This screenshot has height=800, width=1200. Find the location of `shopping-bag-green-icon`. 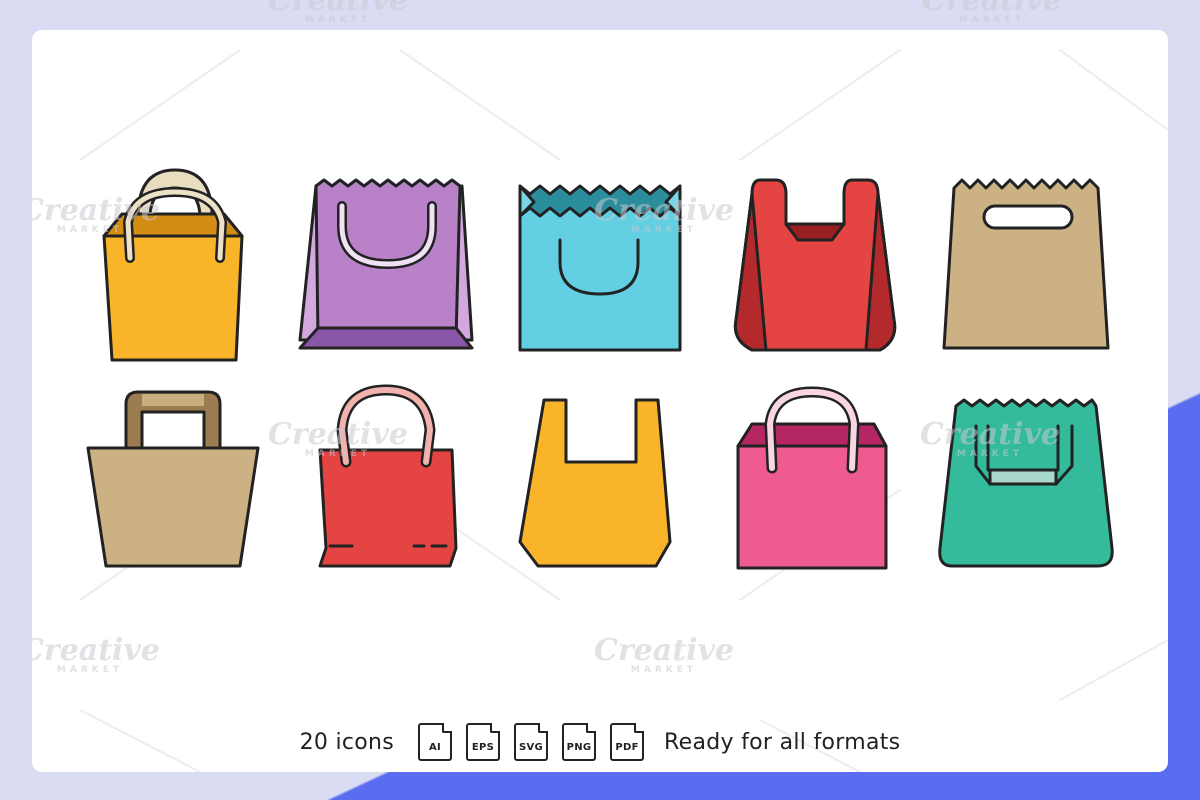

shopping-bag-green-icon is located at coordinates (1026, 483).